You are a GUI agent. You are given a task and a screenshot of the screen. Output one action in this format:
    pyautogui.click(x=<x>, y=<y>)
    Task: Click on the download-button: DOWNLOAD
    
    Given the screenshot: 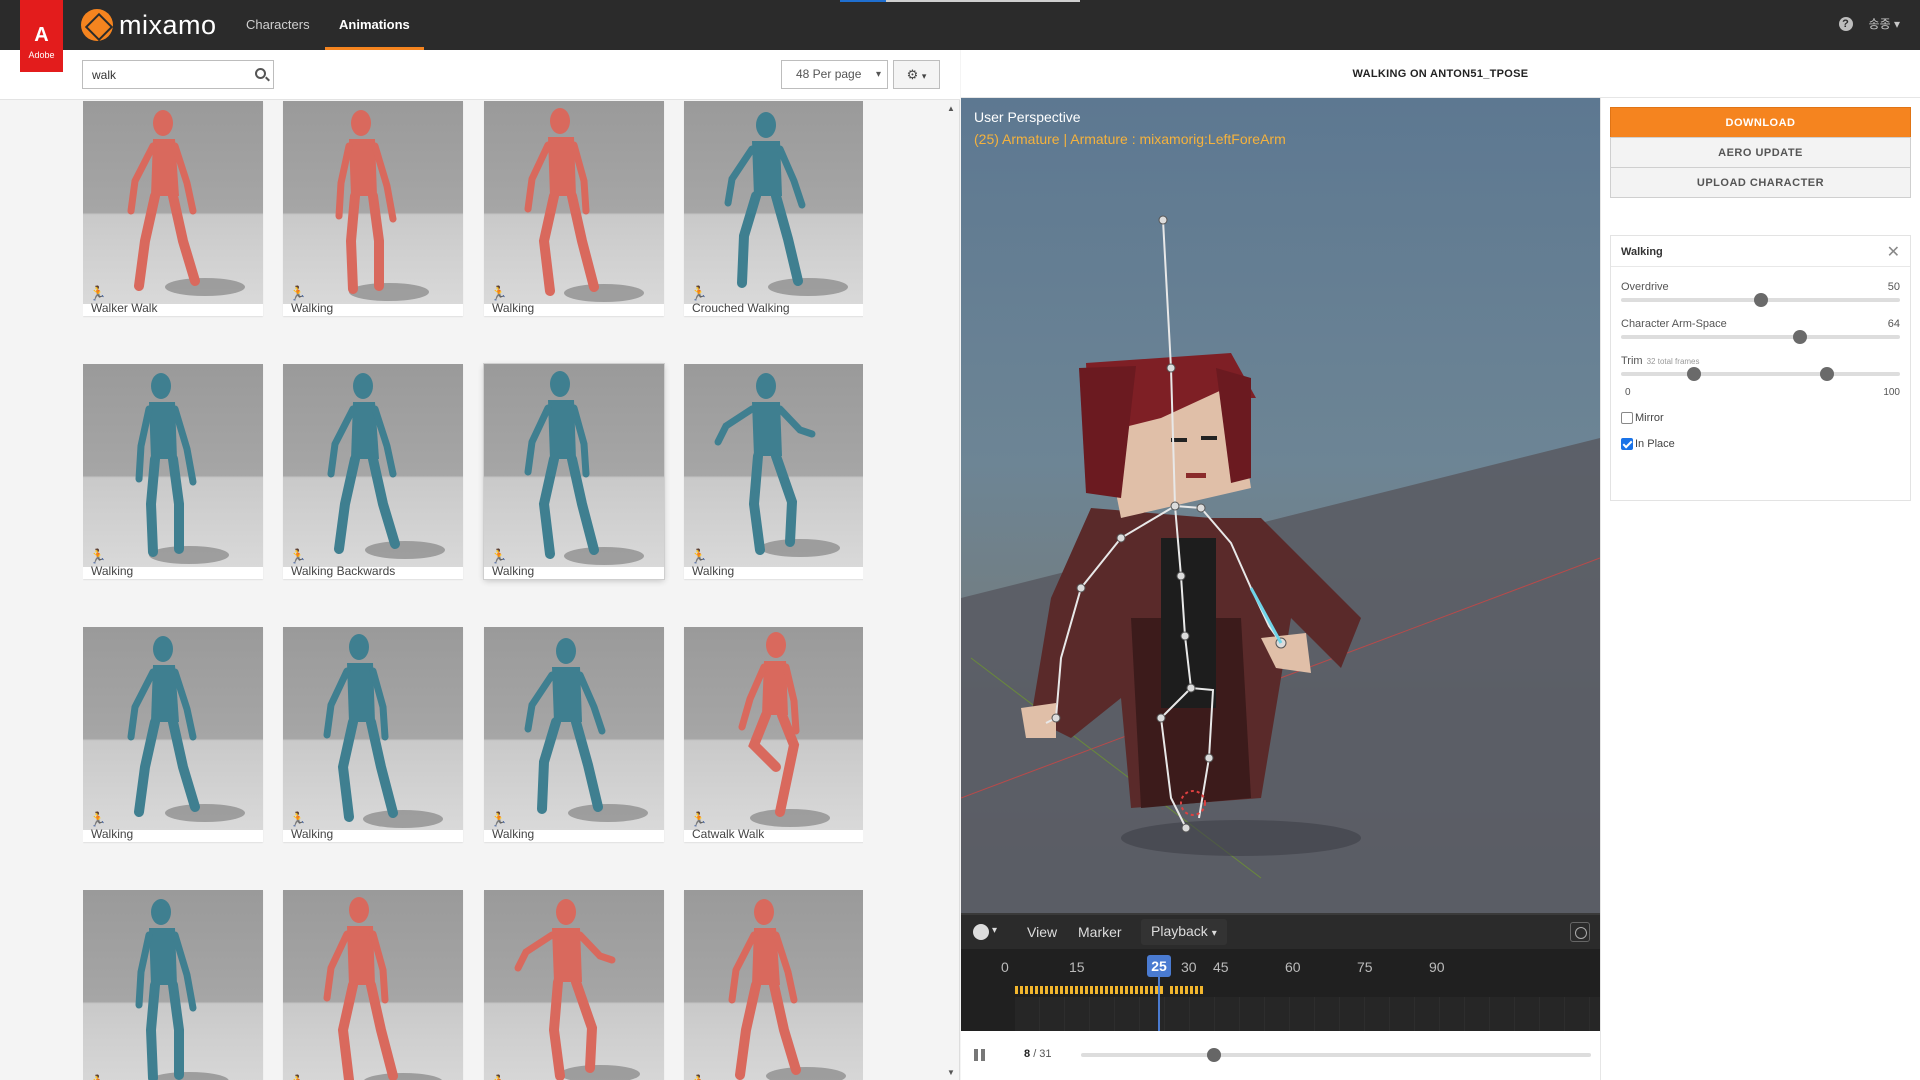 What is the action you would take?
    pyautogui.click(x=1760, y=122)
    